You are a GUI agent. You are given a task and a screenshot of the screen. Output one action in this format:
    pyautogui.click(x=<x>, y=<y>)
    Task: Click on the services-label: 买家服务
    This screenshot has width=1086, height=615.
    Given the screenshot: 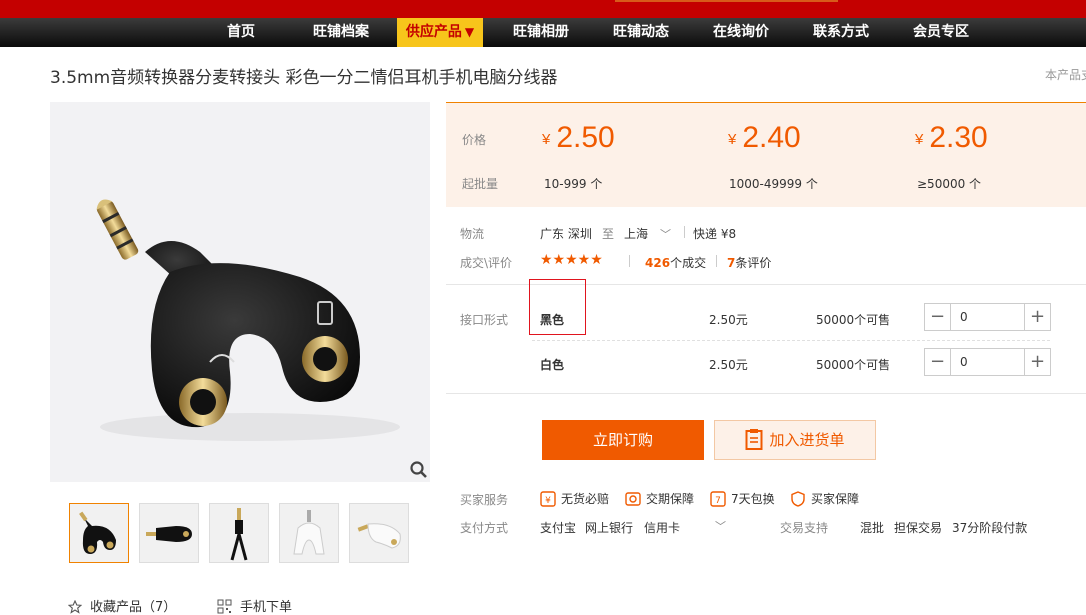 What is the action you would take?
    pyautogui.click(x=484, y=500)
    